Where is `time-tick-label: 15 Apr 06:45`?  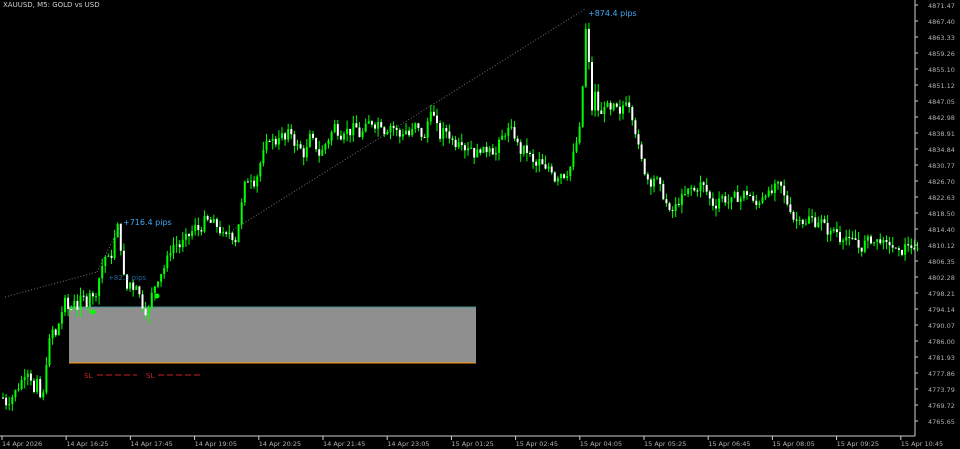
time-tick-label: 15 Apr 06:45 is located at coordinates (729, 444).